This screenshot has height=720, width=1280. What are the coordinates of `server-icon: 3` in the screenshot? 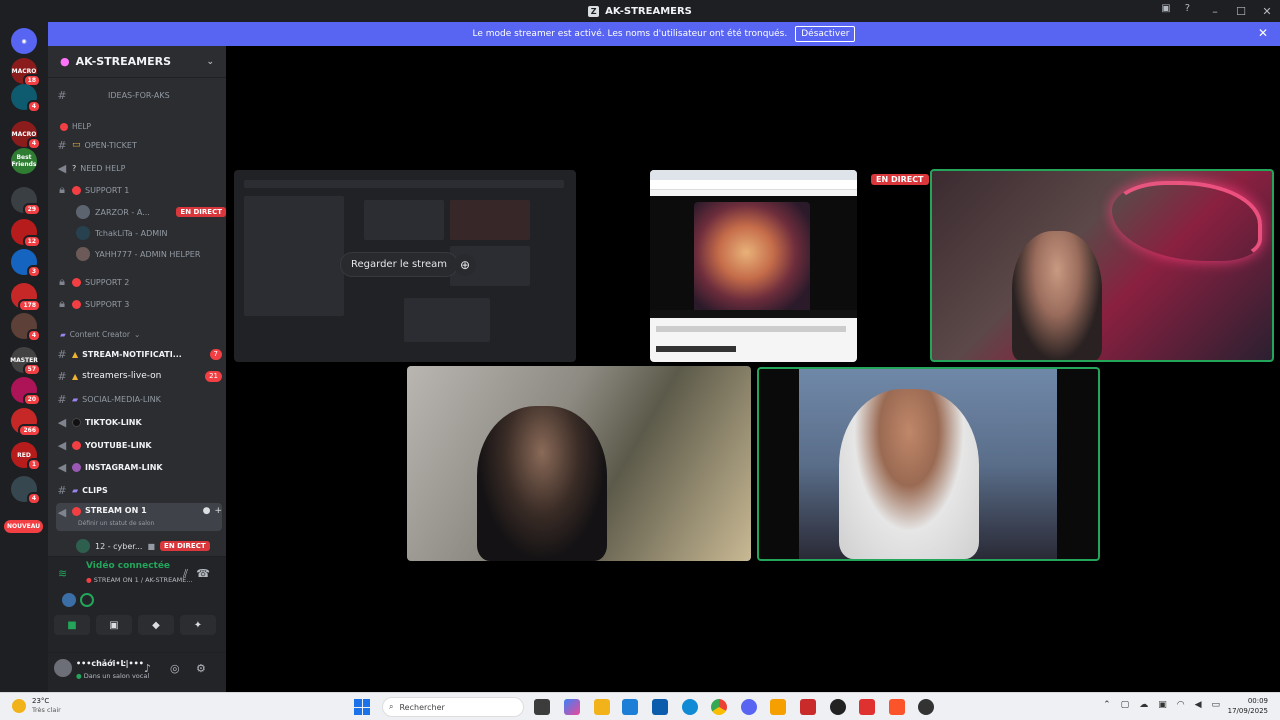 It's located at (26, 263).